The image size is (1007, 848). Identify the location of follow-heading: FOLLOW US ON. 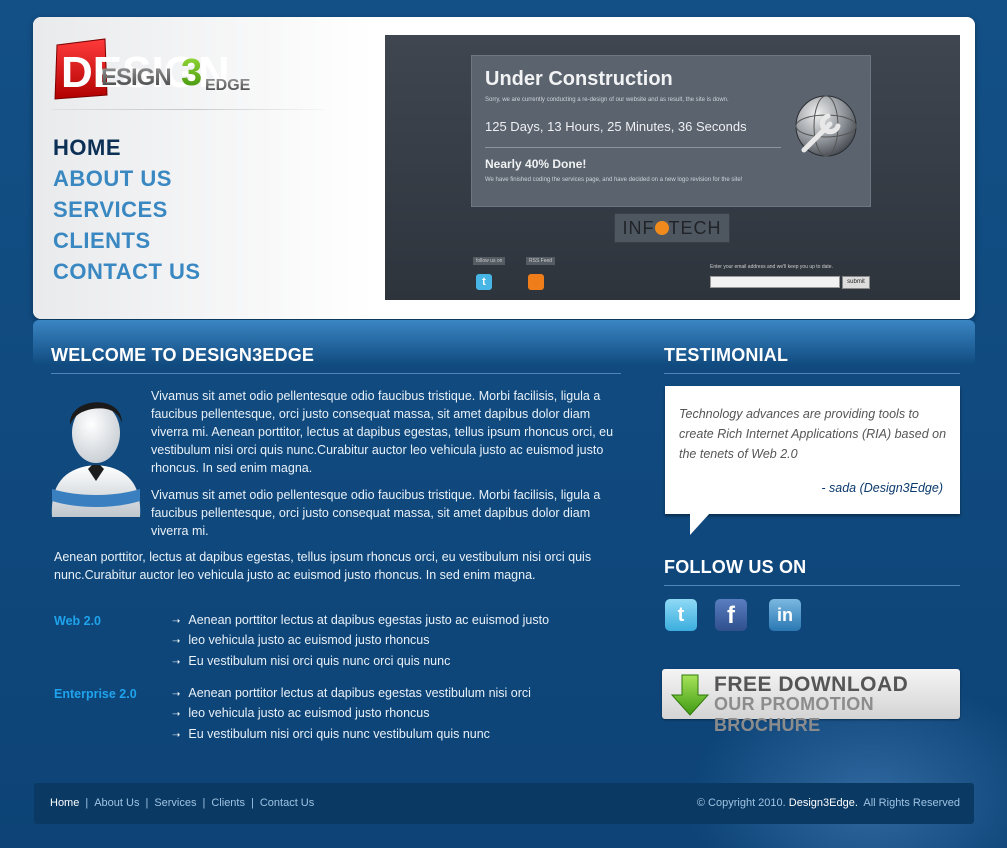
(735, 567).